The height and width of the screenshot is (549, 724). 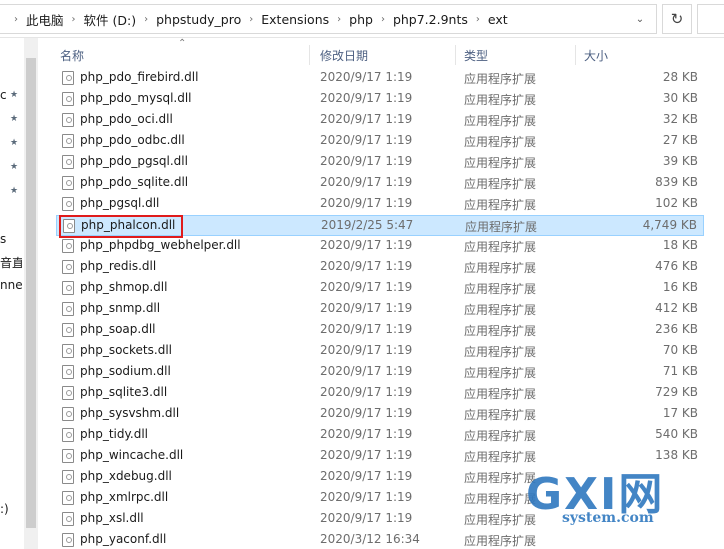 What do you see at coordinates (676, 329) in the screenshot?
I see `file-size: 236 KB` at bounding box center [676, 329].